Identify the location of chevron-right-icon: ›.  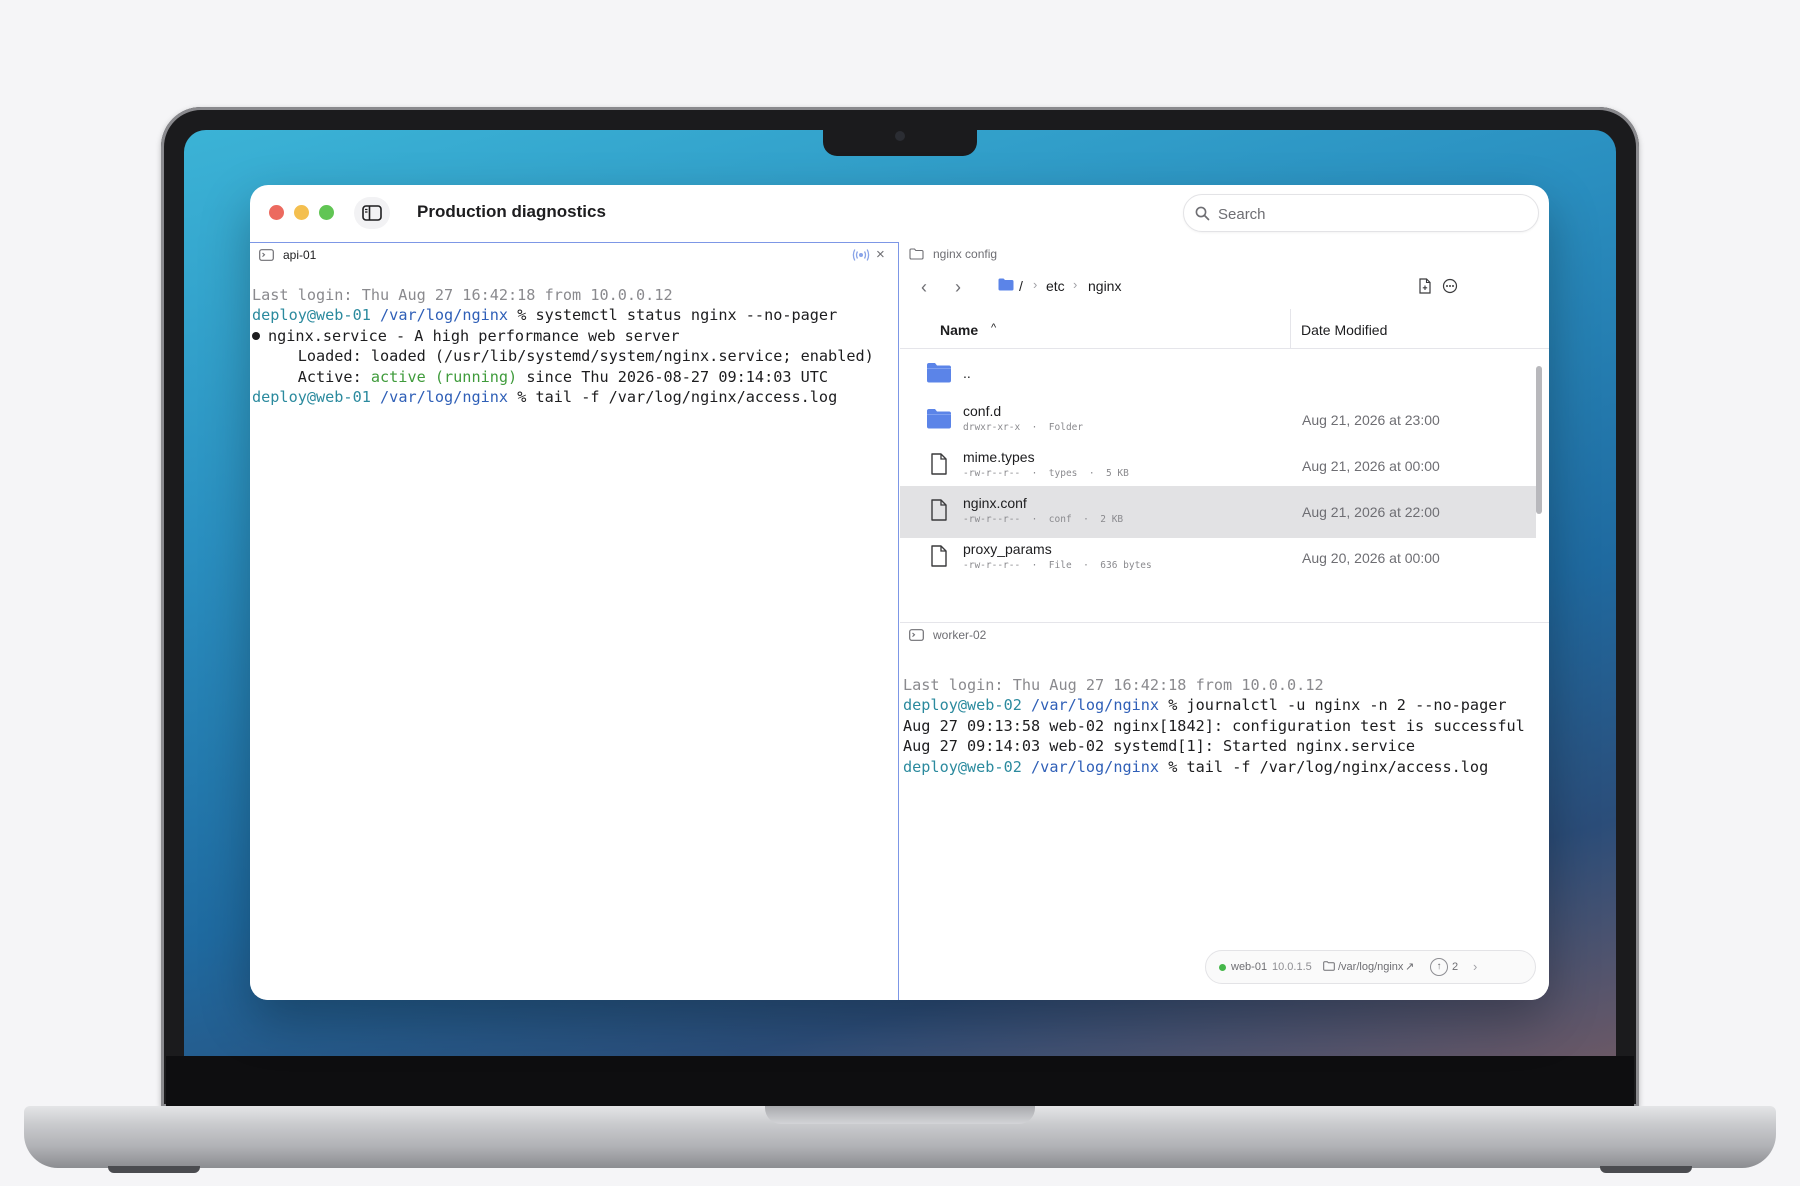
(1475, 966).